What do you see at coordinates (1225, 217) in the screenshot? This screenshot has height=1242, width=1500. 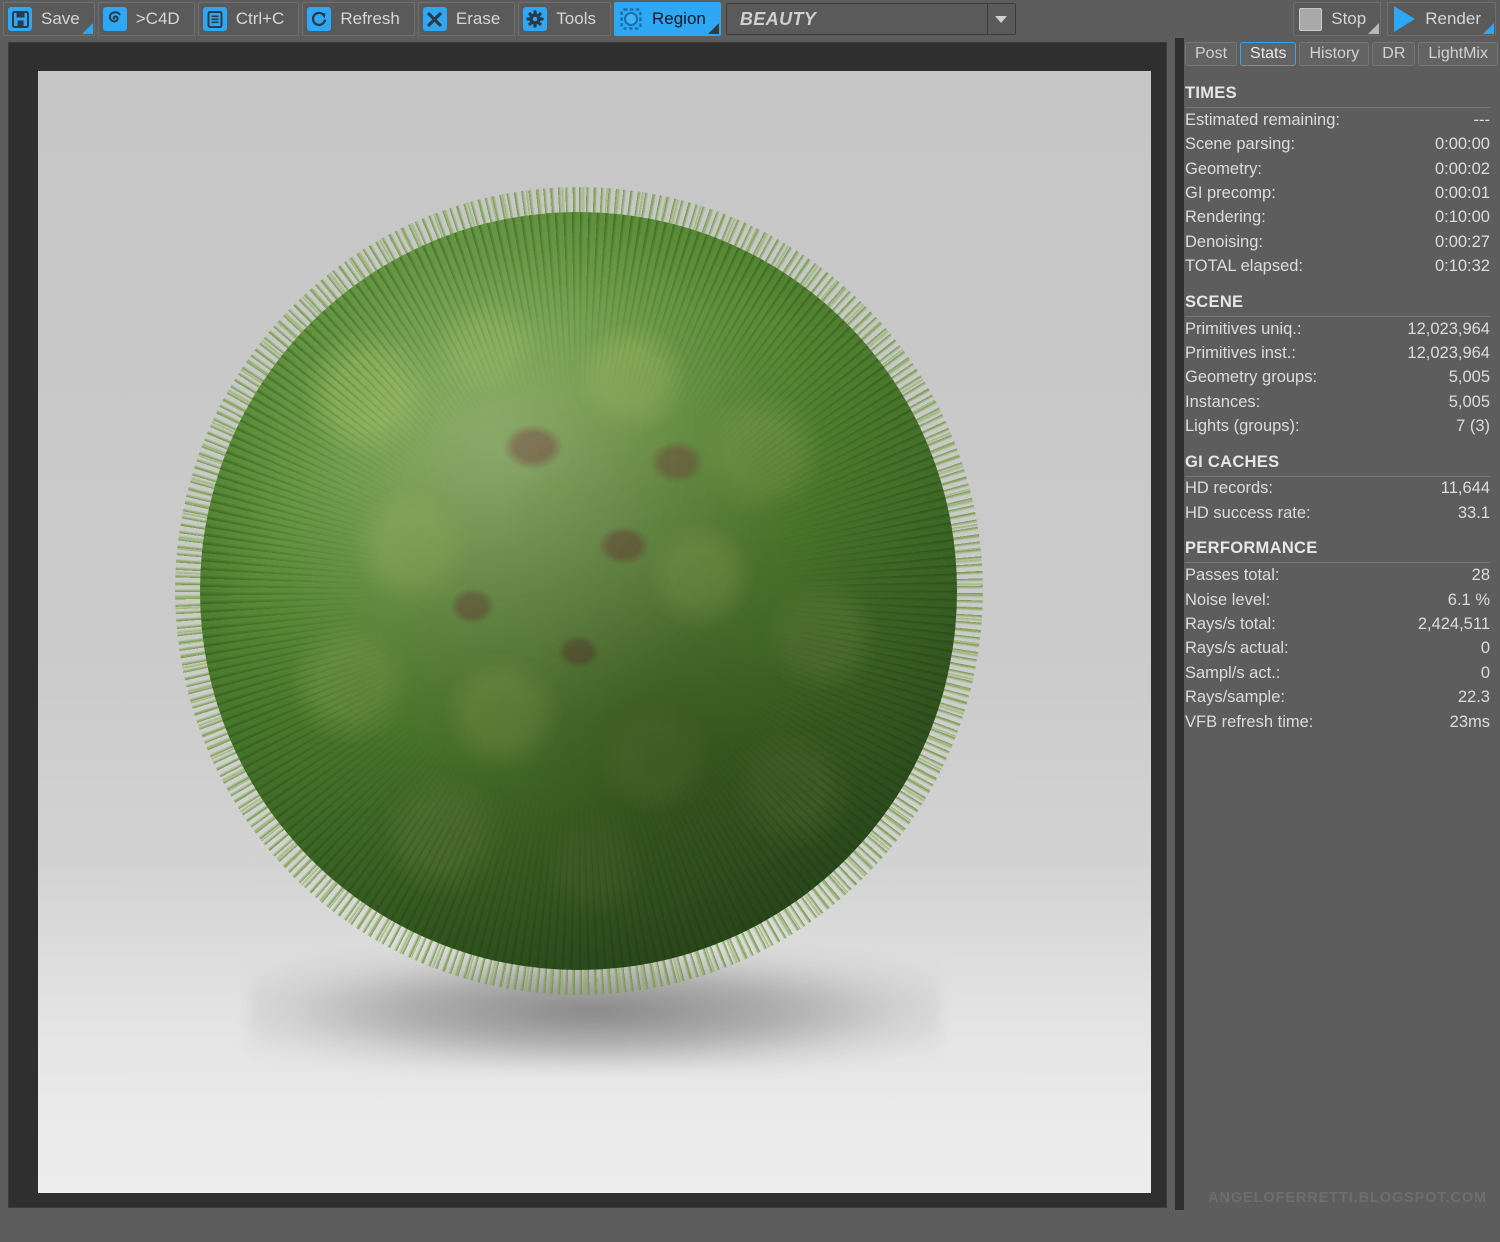 I see `stat-key: Rendering:` at bounding box center [1225, 217].